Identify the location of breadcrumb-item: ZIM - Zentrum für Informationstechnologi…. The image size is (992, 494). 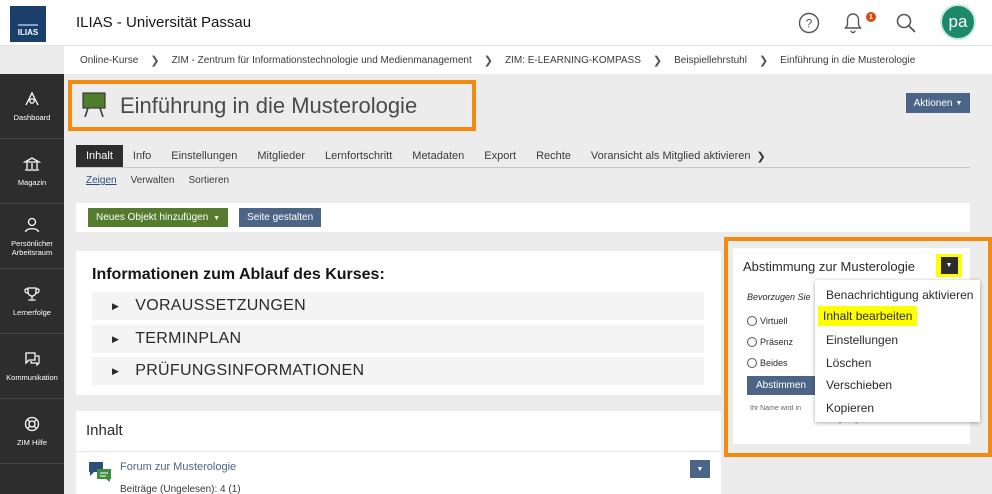
(322, 60).